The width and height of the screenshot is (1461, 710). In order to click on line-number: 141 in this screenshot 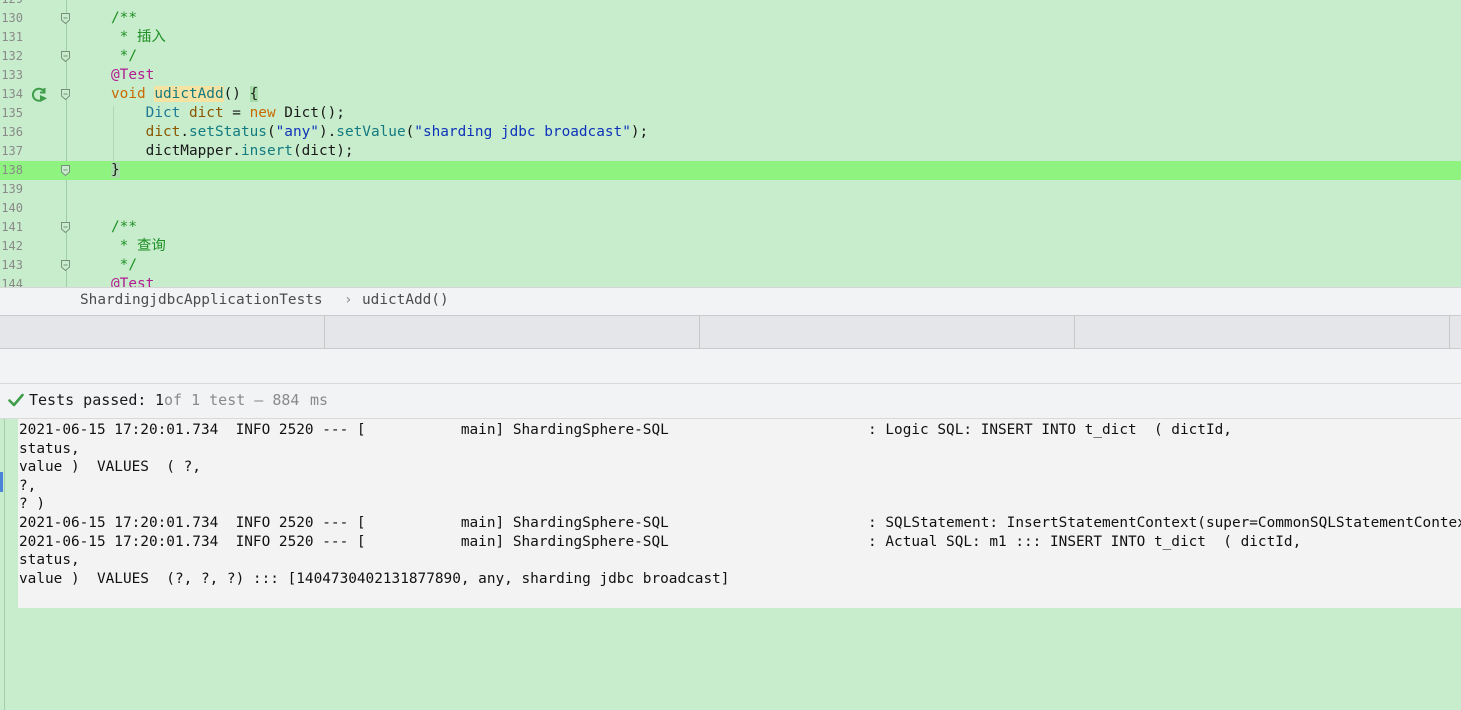, I will do `click(12, 227)`.